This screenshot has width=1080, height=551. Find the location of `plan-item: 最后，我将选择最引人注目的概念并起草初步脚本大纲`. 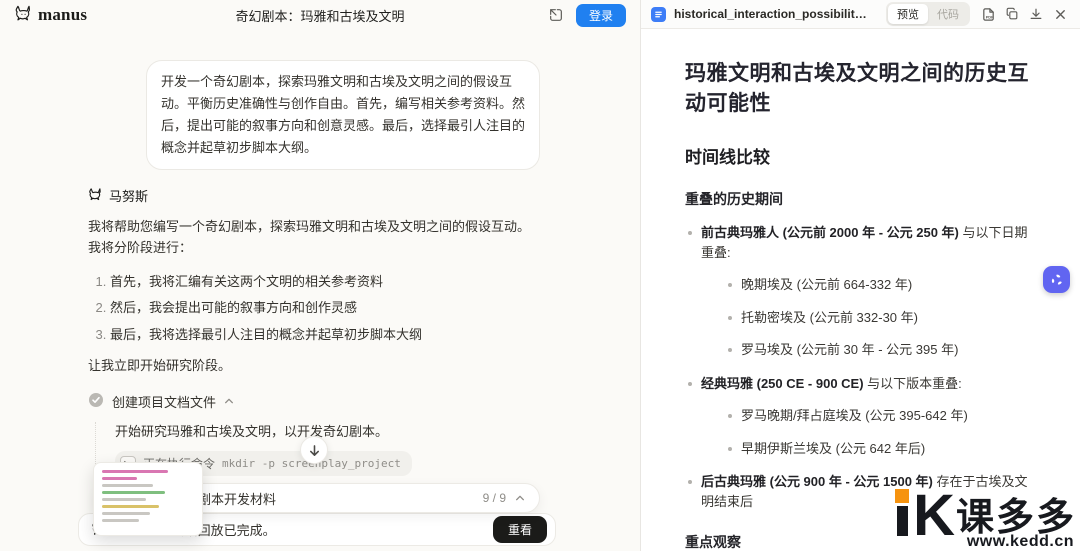

plan-item: 最后，我将选择最引人注目的概念并起草初步脚本大纲 is located at coordinates (325, 335).